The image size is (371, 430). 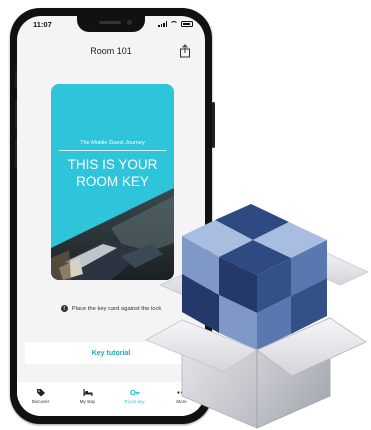 What do you see at coordinates (87, 401) in the screenshot?
I see `tab-label: My stay` at bounding box center [87, 401].